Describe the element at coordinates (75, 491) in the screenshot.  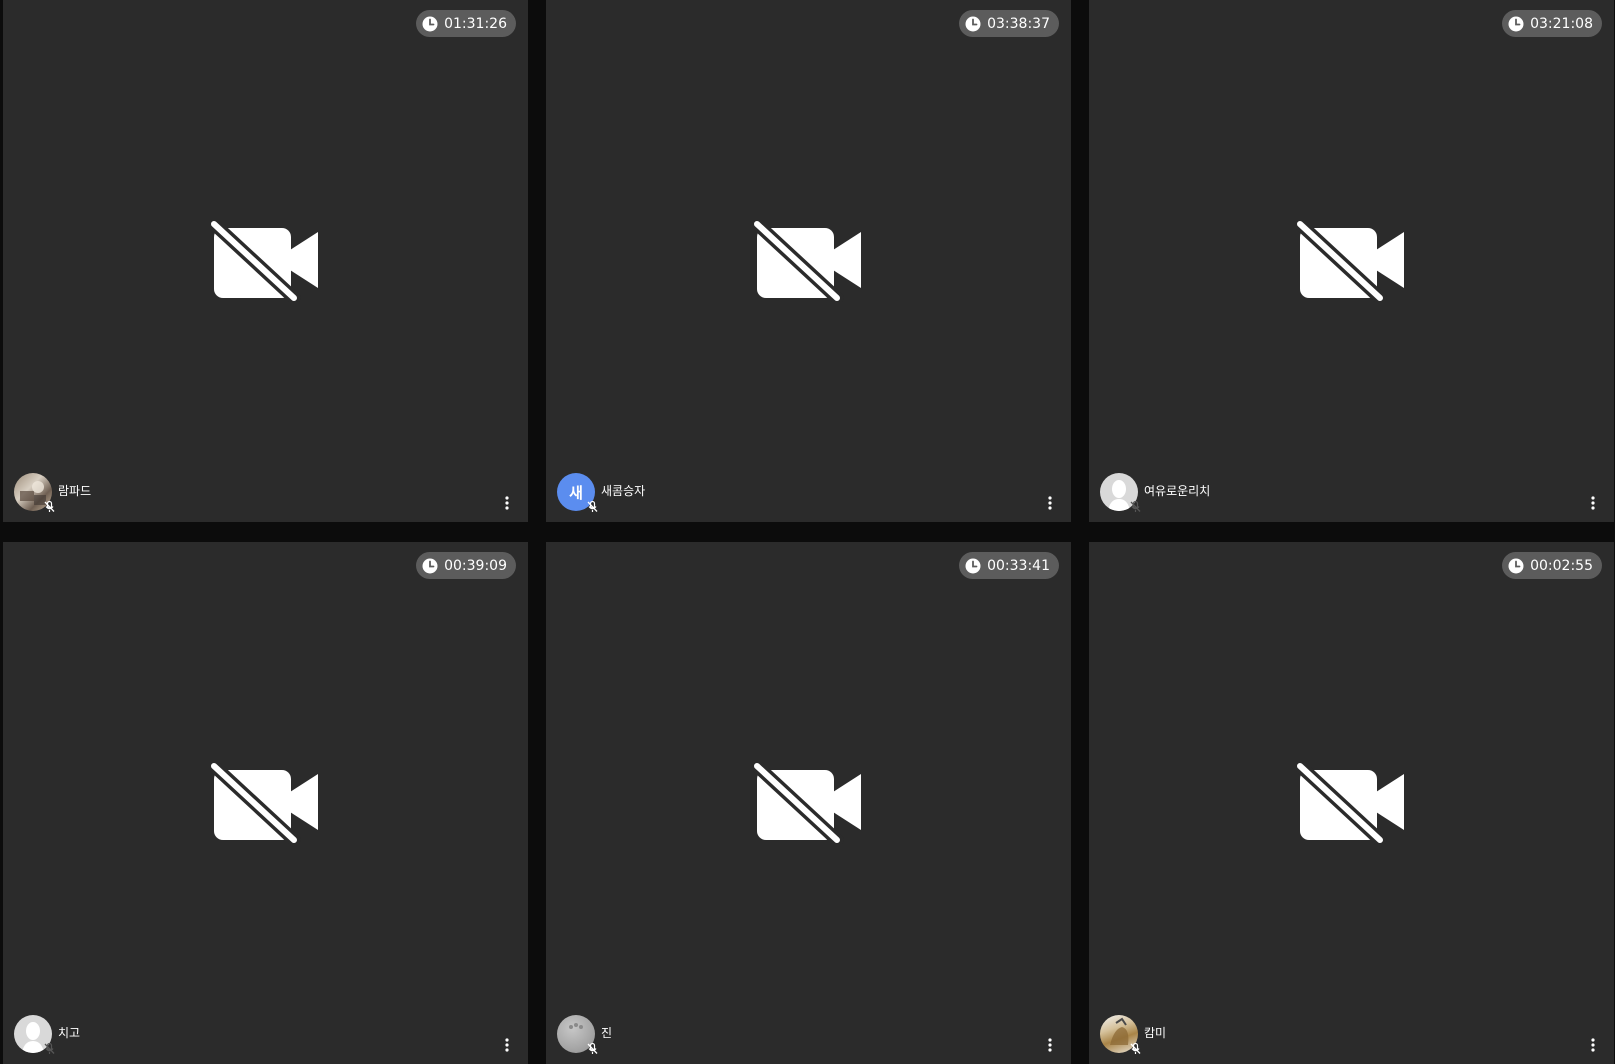
I see `participant-name: 람파드` at that location.